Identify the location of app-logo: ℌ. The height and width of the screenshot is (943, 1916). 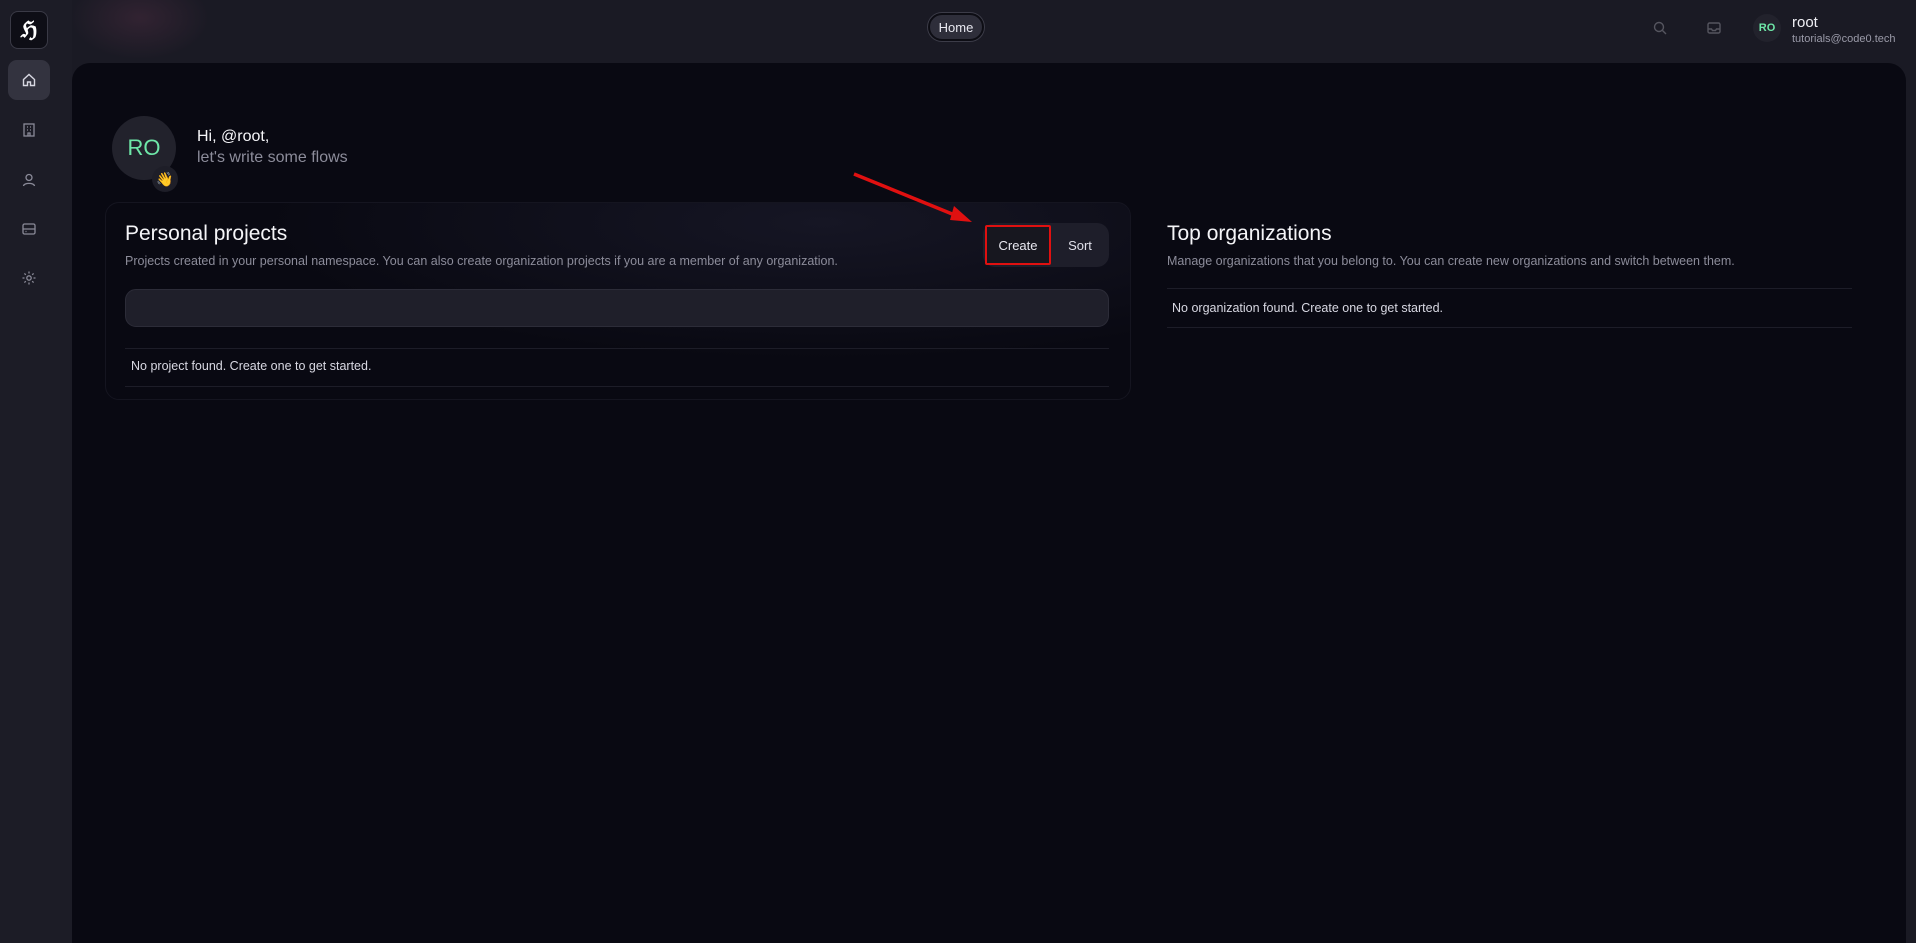
(29, 30).